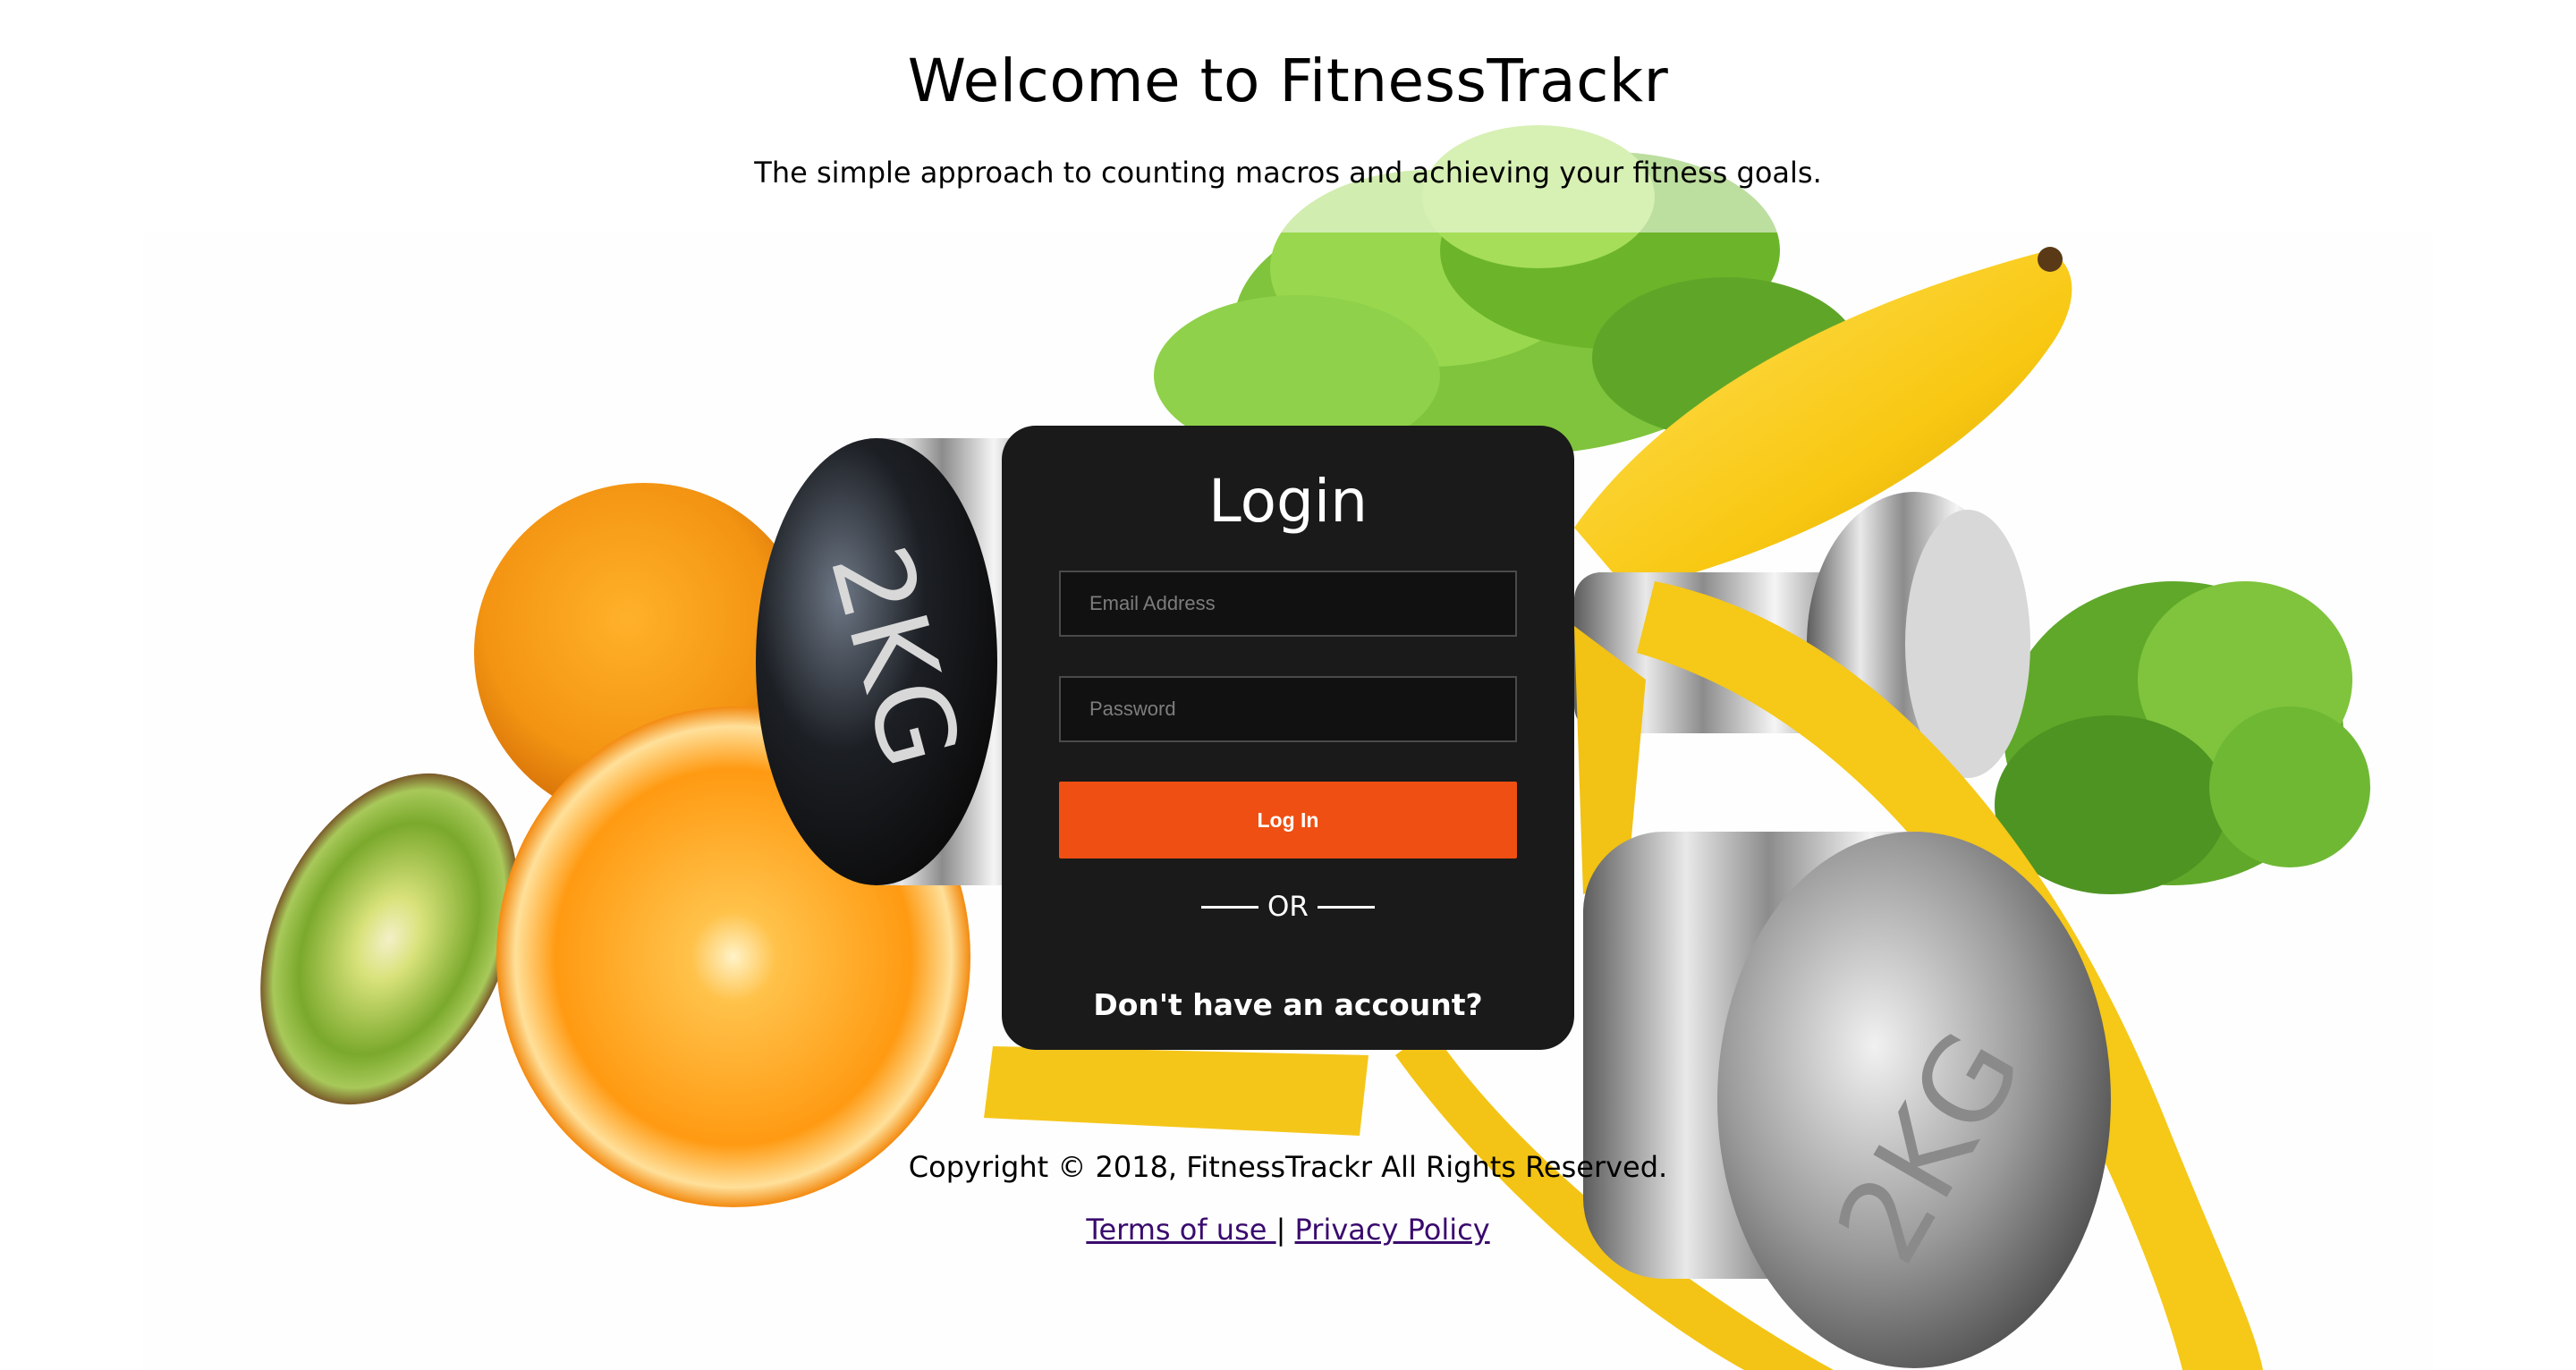 The image size is (2576, 1370). I want to click on footer-links: Terms of use | Privacy Policy, so click(1288, 1230).